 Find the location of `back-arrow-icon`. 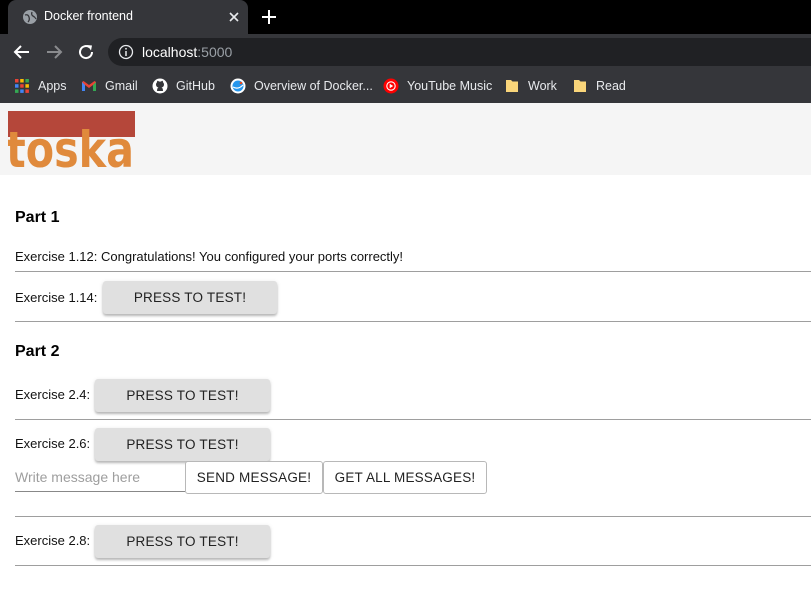

back-arrow-icon is located at coordinates (22, 52).